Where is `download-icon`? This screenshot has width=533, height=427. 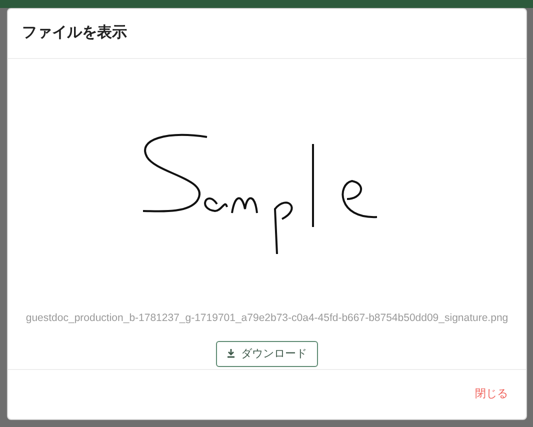
download-icon is located at coordinates (231, 353).